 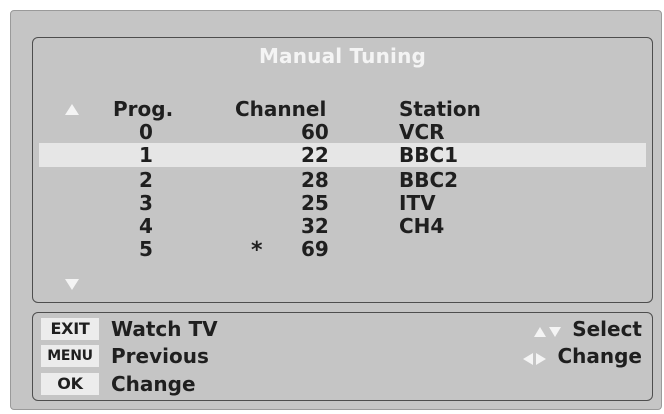 I want to click on menu-label: Previous, so click(x=160, y=356).